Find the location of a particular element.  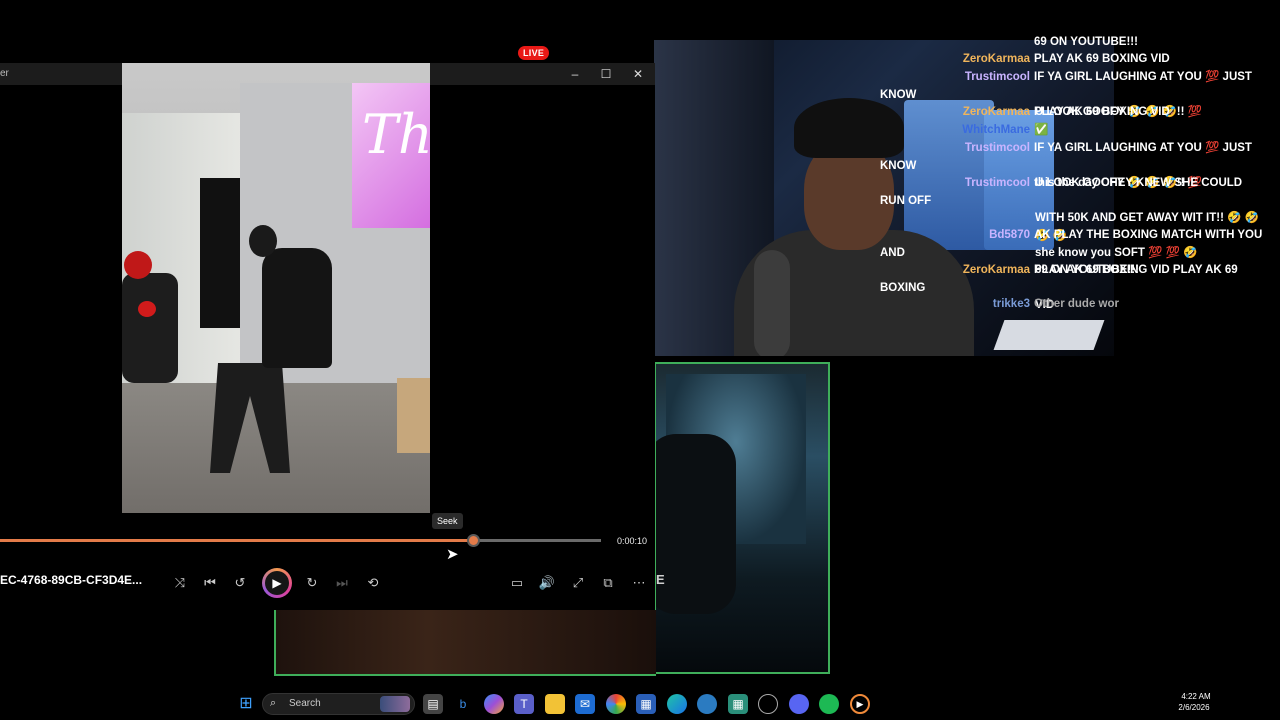

task-view-icon: ▤ is located at coordinates (433, 704).